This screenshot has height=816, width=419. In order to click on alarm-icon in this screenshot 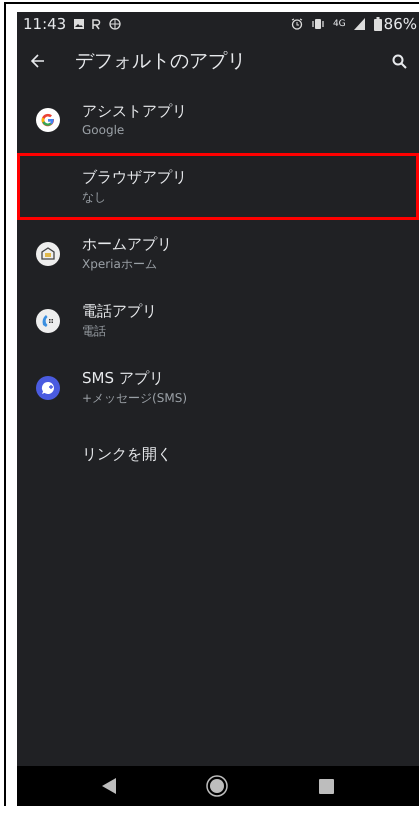, I will do `click(296, 24)`.